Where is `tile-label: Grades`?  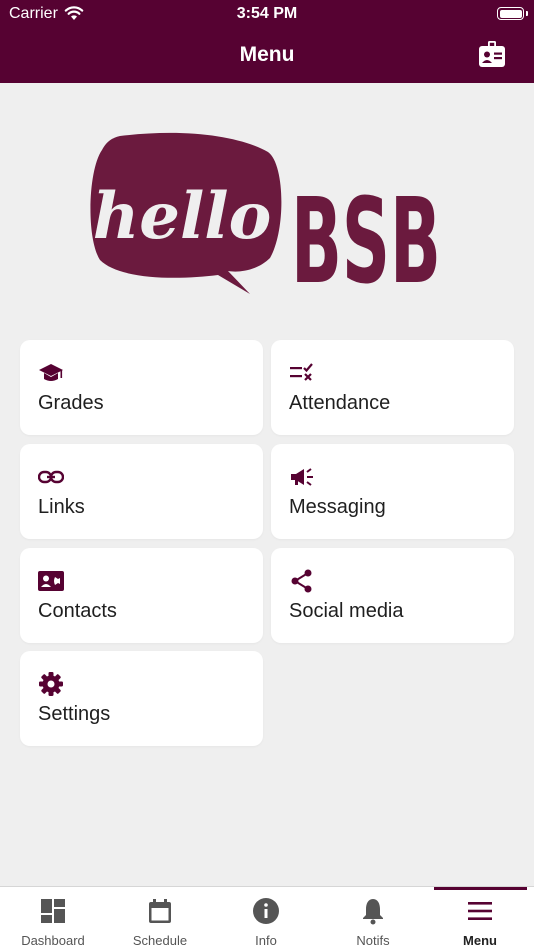
tile-label: Grades is located at coordinates (71, 403).